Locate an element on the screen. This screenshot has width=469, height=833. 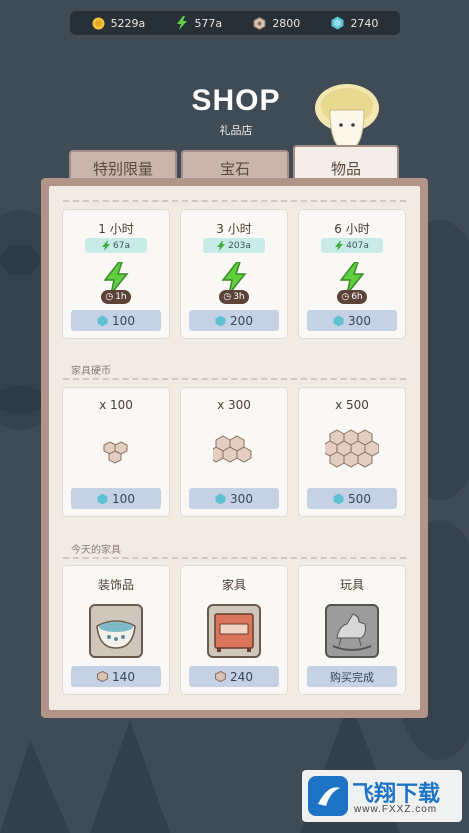
coin-stack-large-icon is located at coordinates (352, 448).